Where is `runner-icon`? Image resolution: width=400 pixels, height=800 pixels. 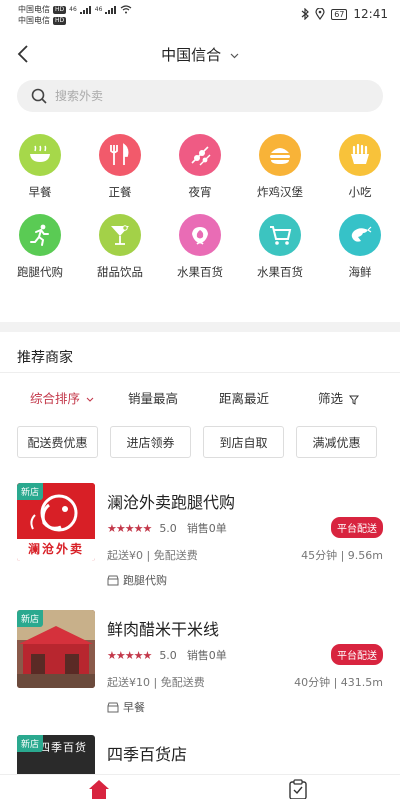 runner-icon is located at coordinates (40, 235).